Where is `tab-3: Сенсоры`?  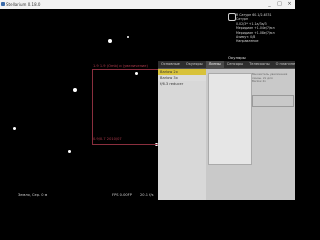
tab-3: Сенсоры is located at coordinates (235, 64).